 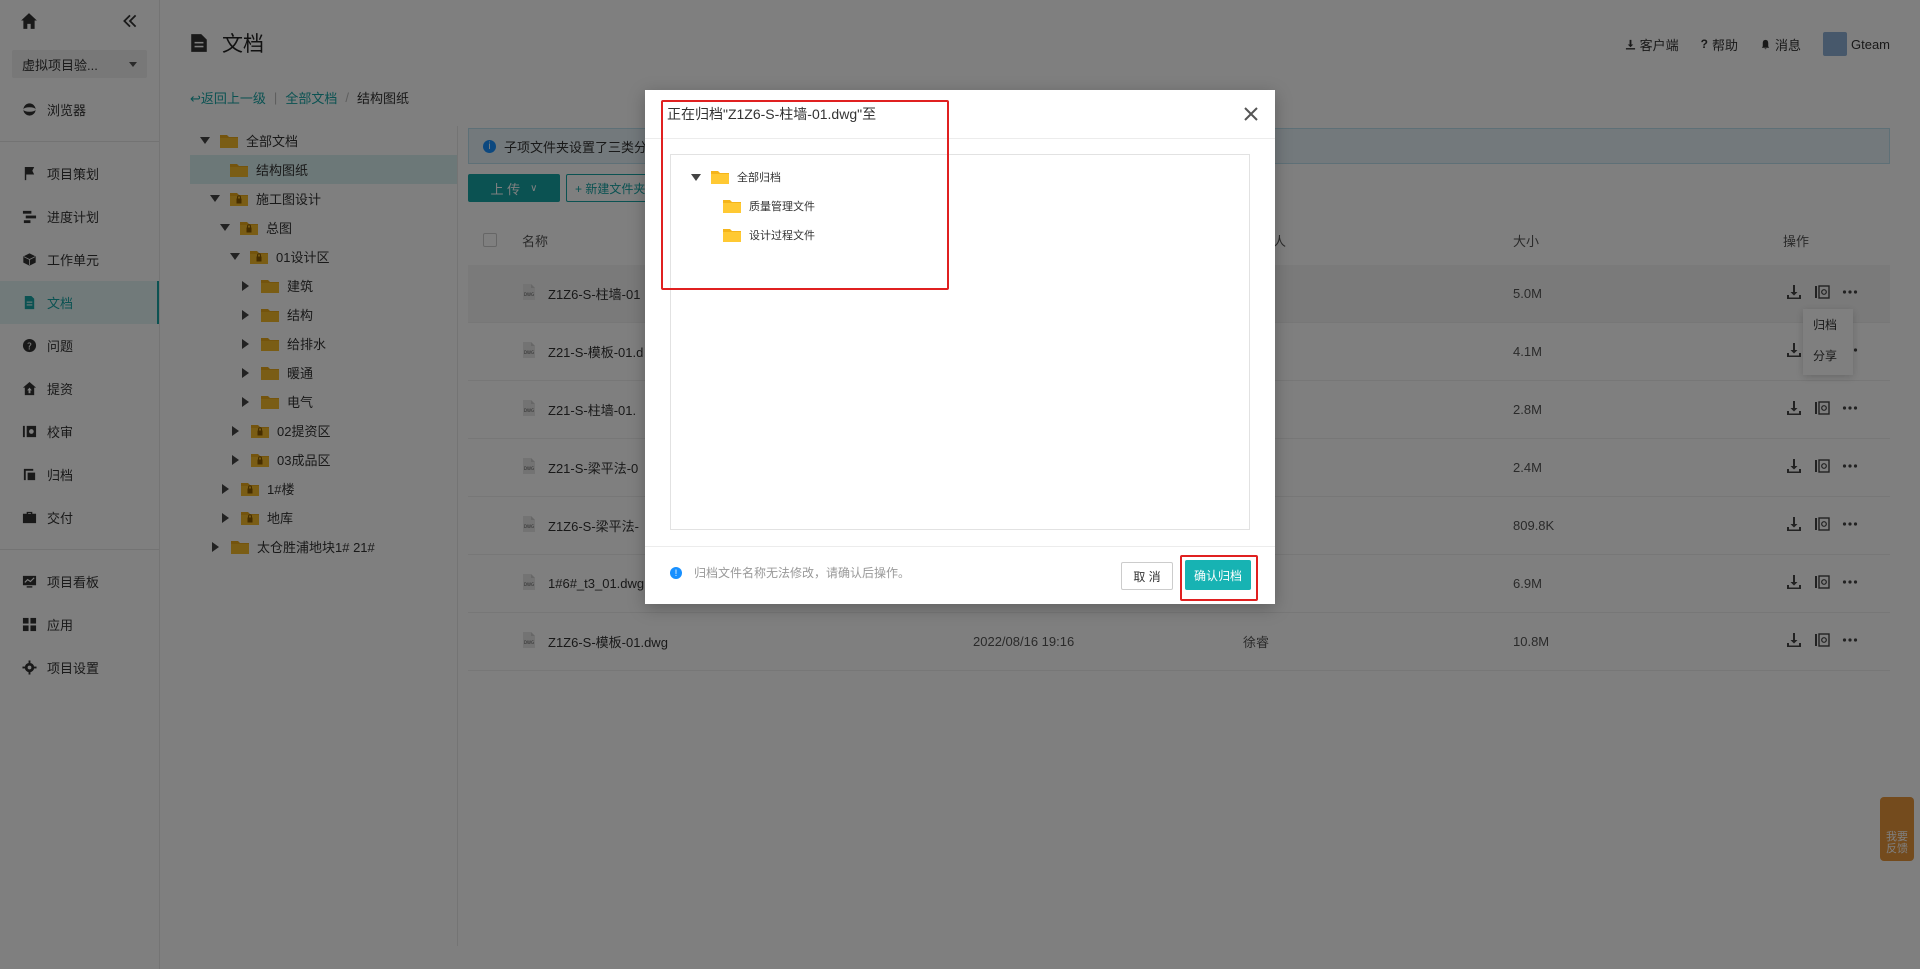 What do you see at coordinates (1147, 576) in the screenshot?
I see `cancel-button: 取 消` at bounding box center [1147, 576].